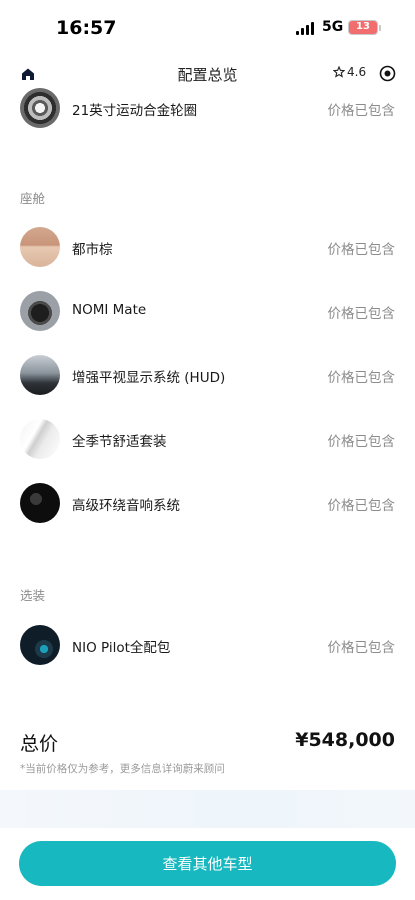 This screenshot has width=415, height=900. Describe the element at coordinates (109, 310) in the screenshot. I see `item-label: NOMI Mate` at that location.